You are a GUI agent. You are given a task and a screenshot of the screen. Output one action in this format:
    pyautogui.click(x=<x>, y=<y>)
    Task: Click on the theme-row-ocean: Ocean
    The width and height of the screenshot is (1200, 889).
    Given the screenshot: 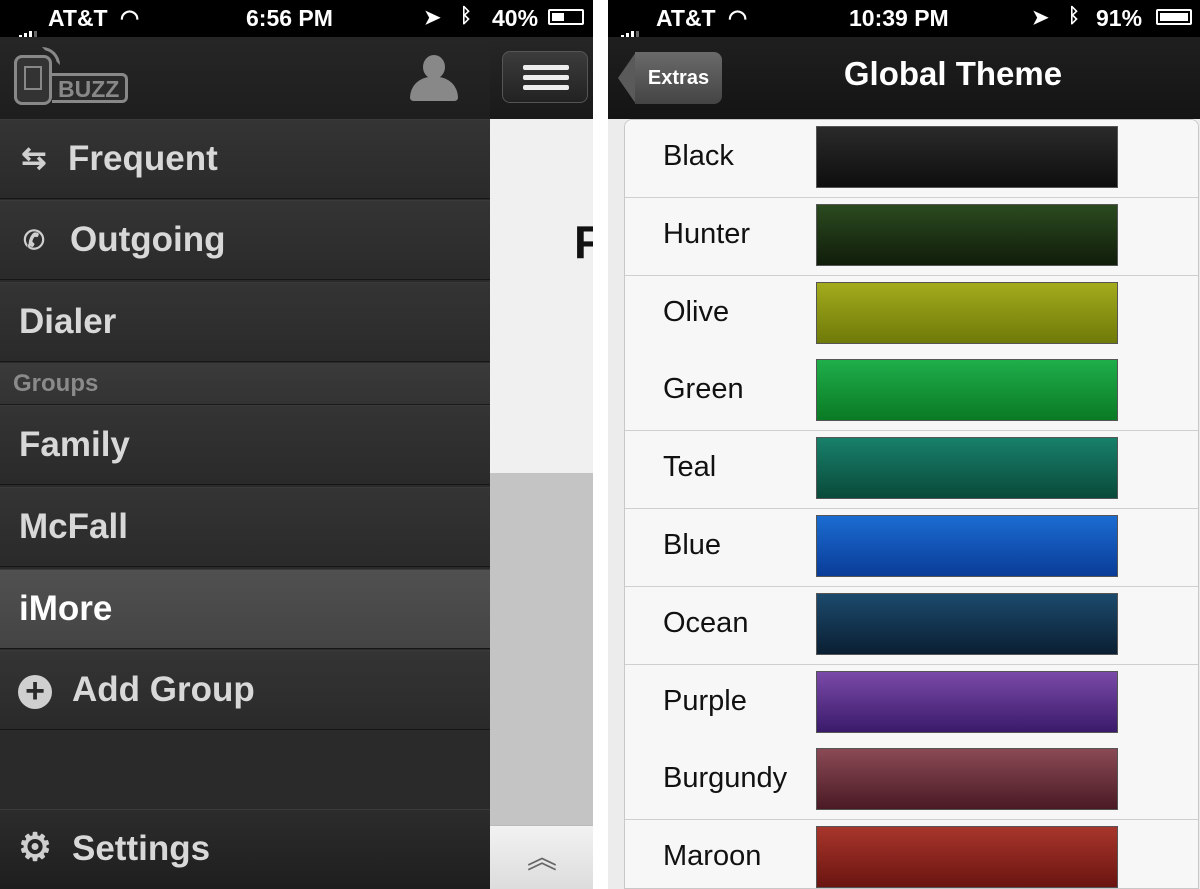 What is the action you would take?
    pyautogui.click(x=911, y=625)
    